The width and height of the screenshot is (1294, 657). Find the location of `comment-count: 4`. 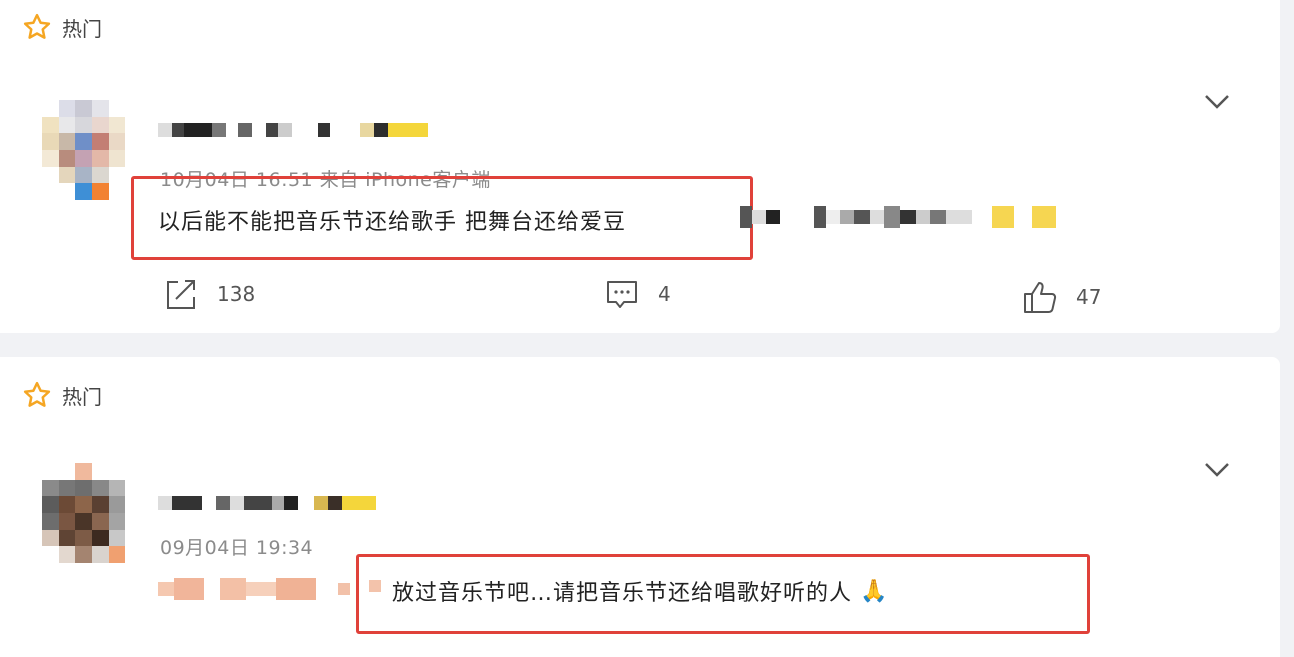

comment-count: 4 is located at coordinates (664, 294).